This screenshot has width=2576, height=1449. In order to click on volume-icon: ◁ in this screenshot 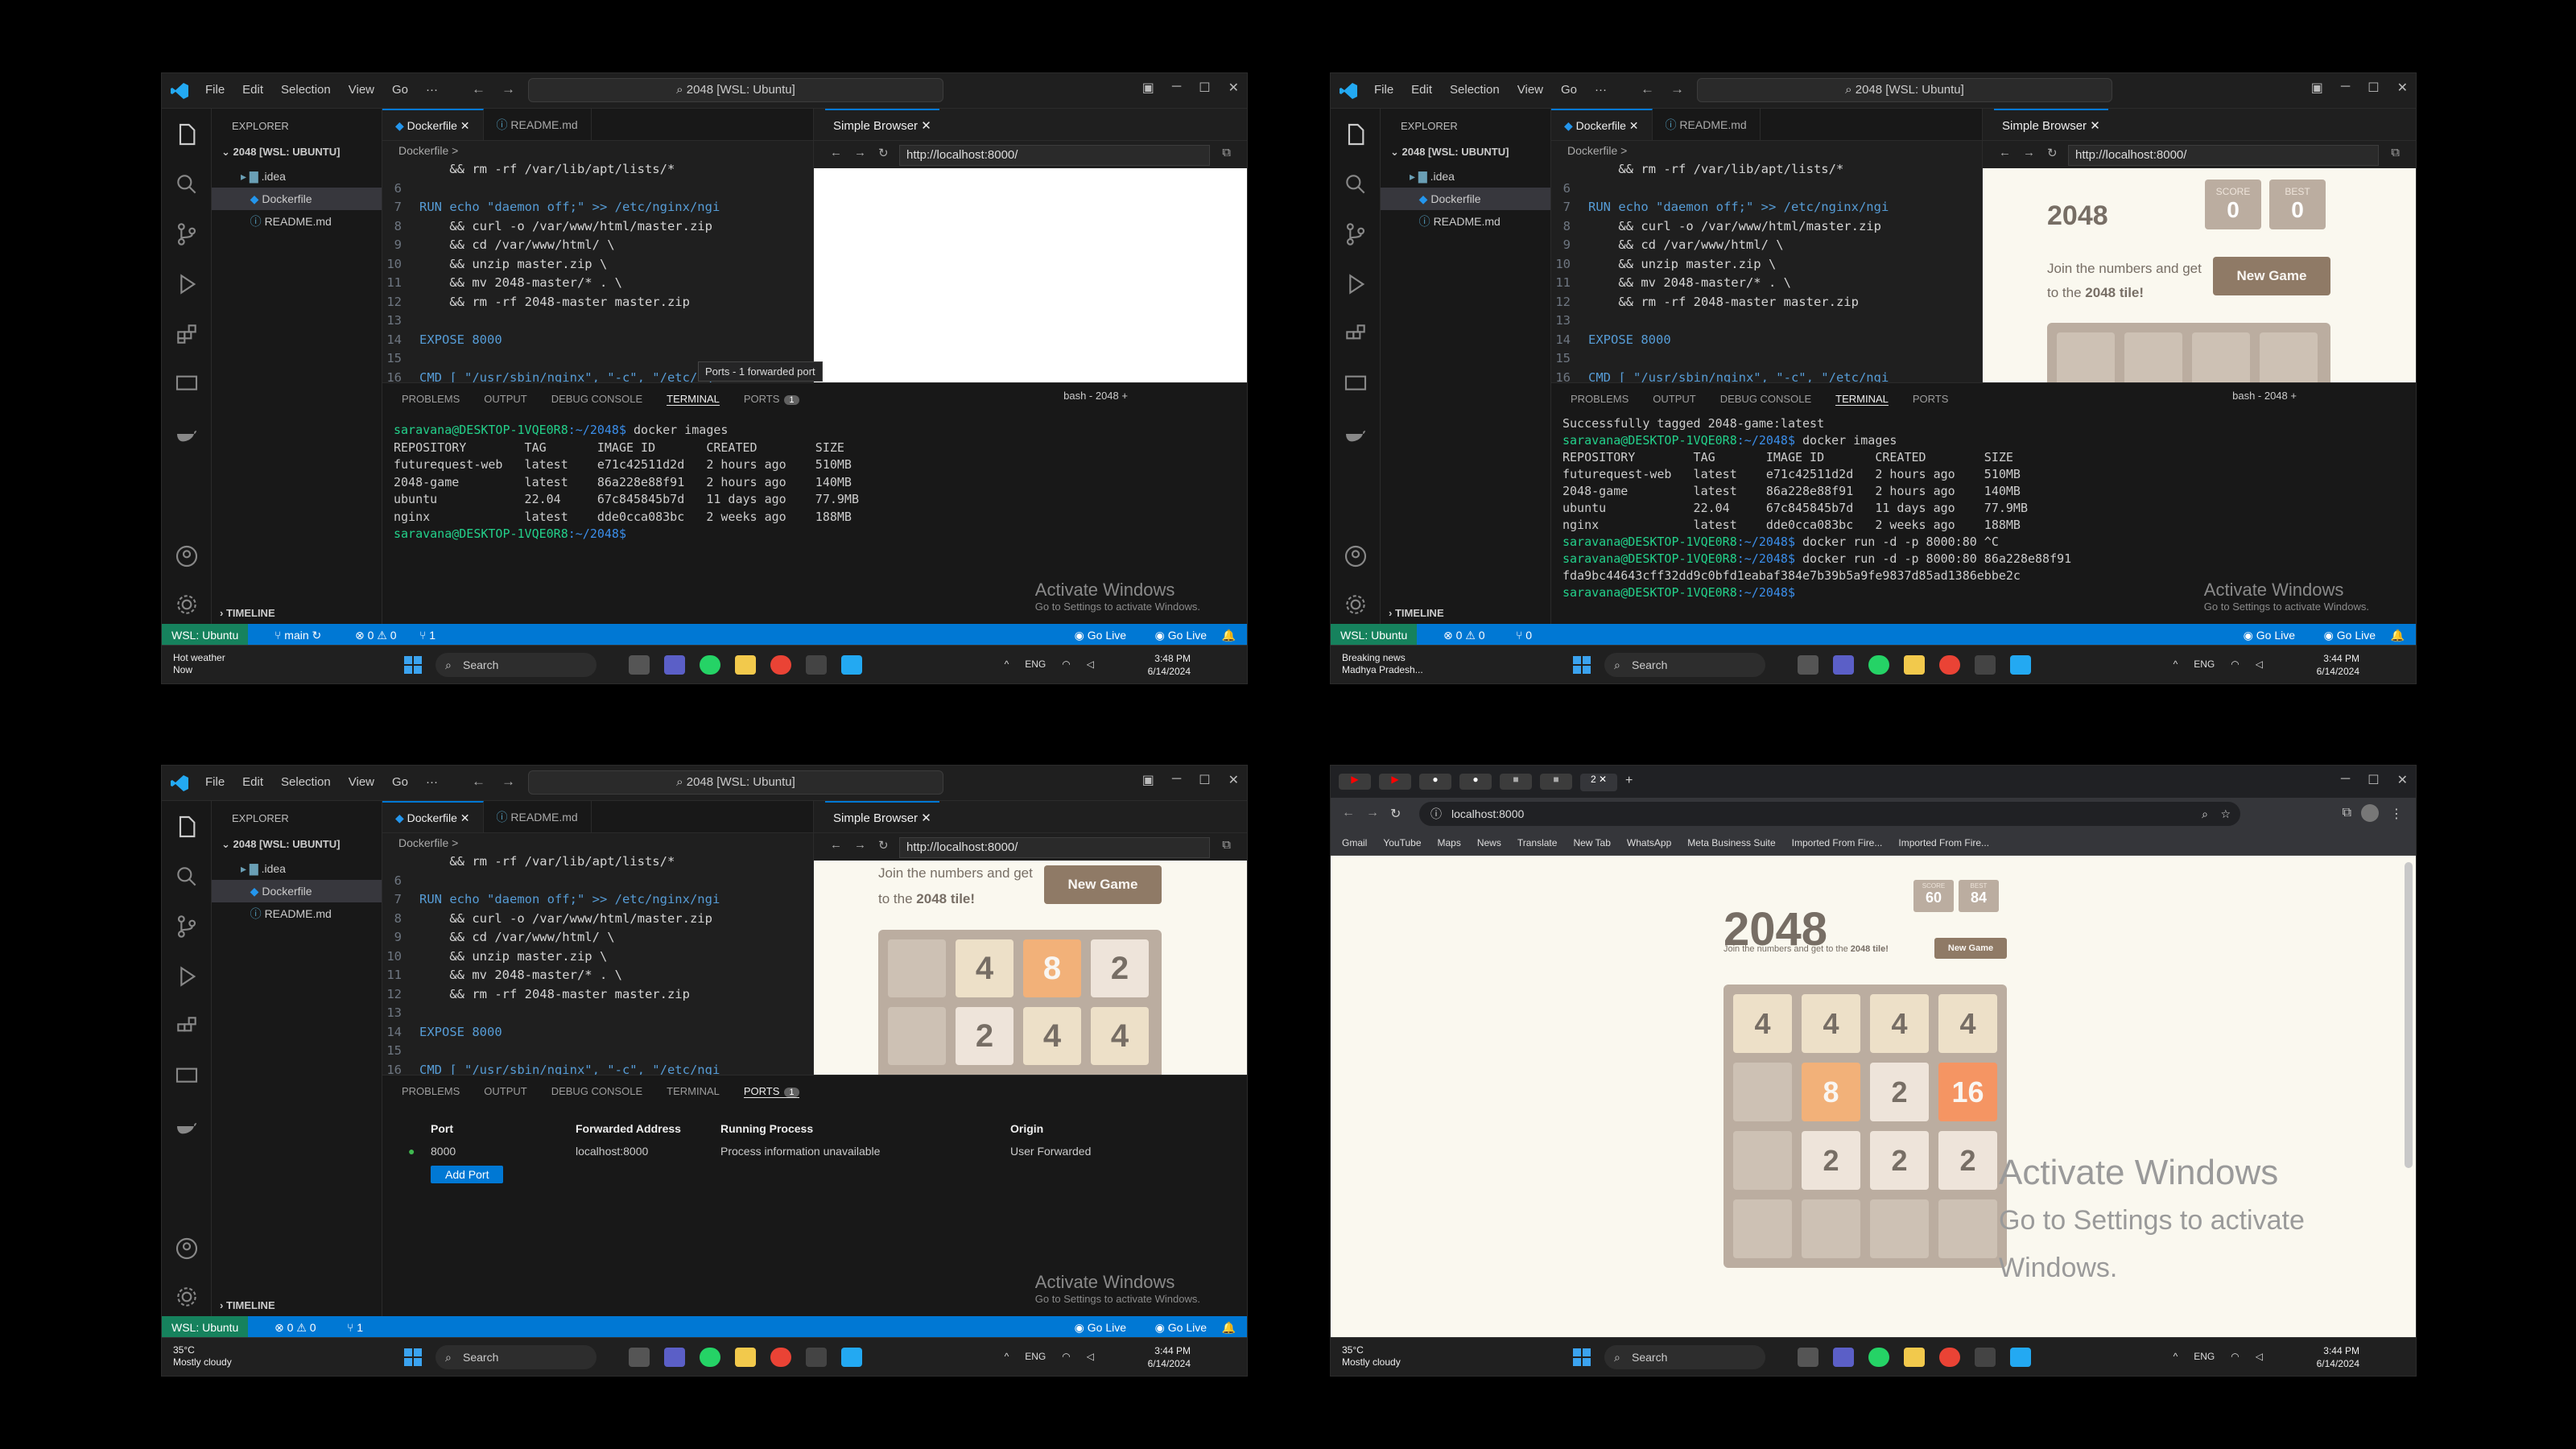, I will do `click(2259, 664)`.